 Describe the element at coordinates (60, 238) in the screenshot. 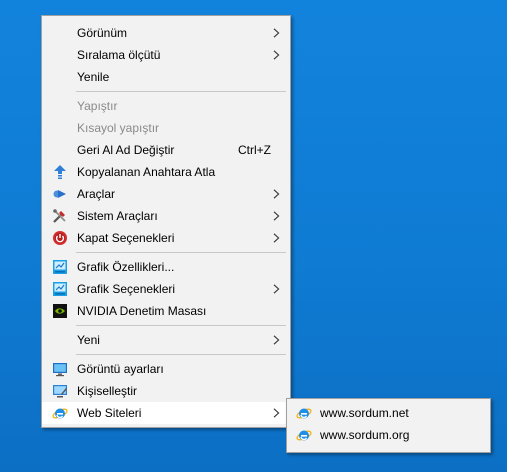

I see `power-icon` at that location.